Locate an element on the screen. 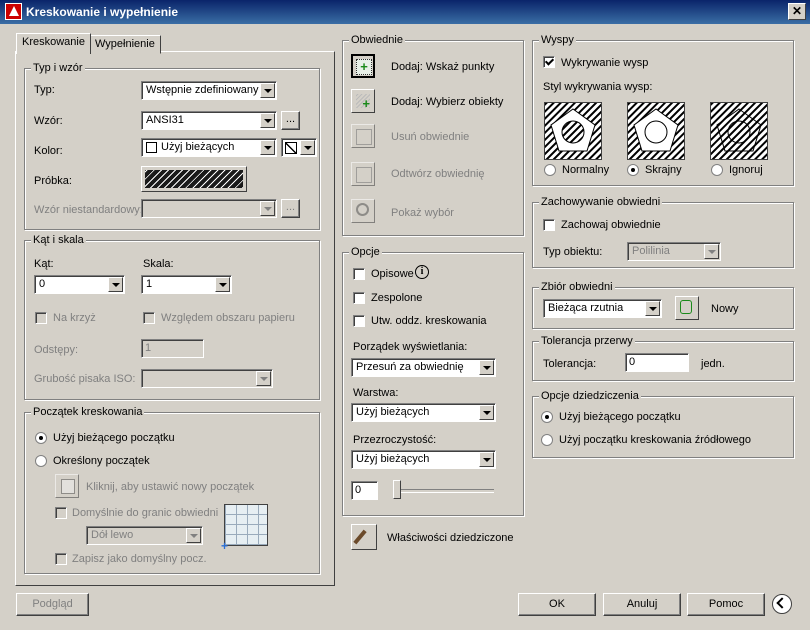 The image size is (810, 630). island-normal-image is located at coordinates (573, 131).